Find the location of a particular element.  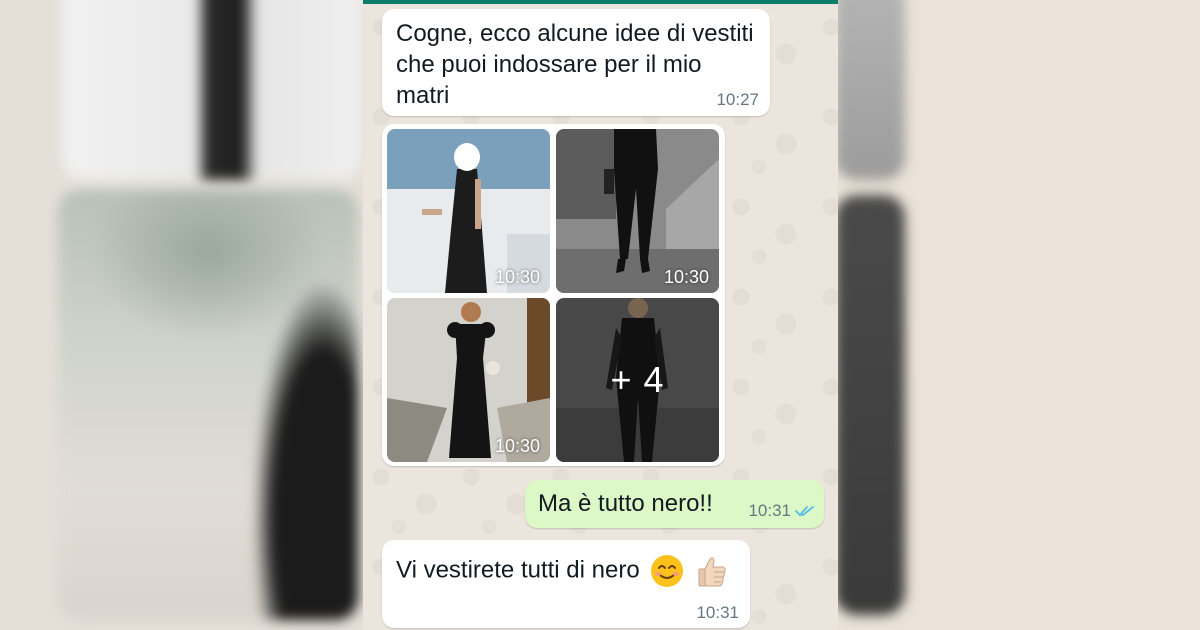

header-accent-strip is located at coordinates (600, 2).